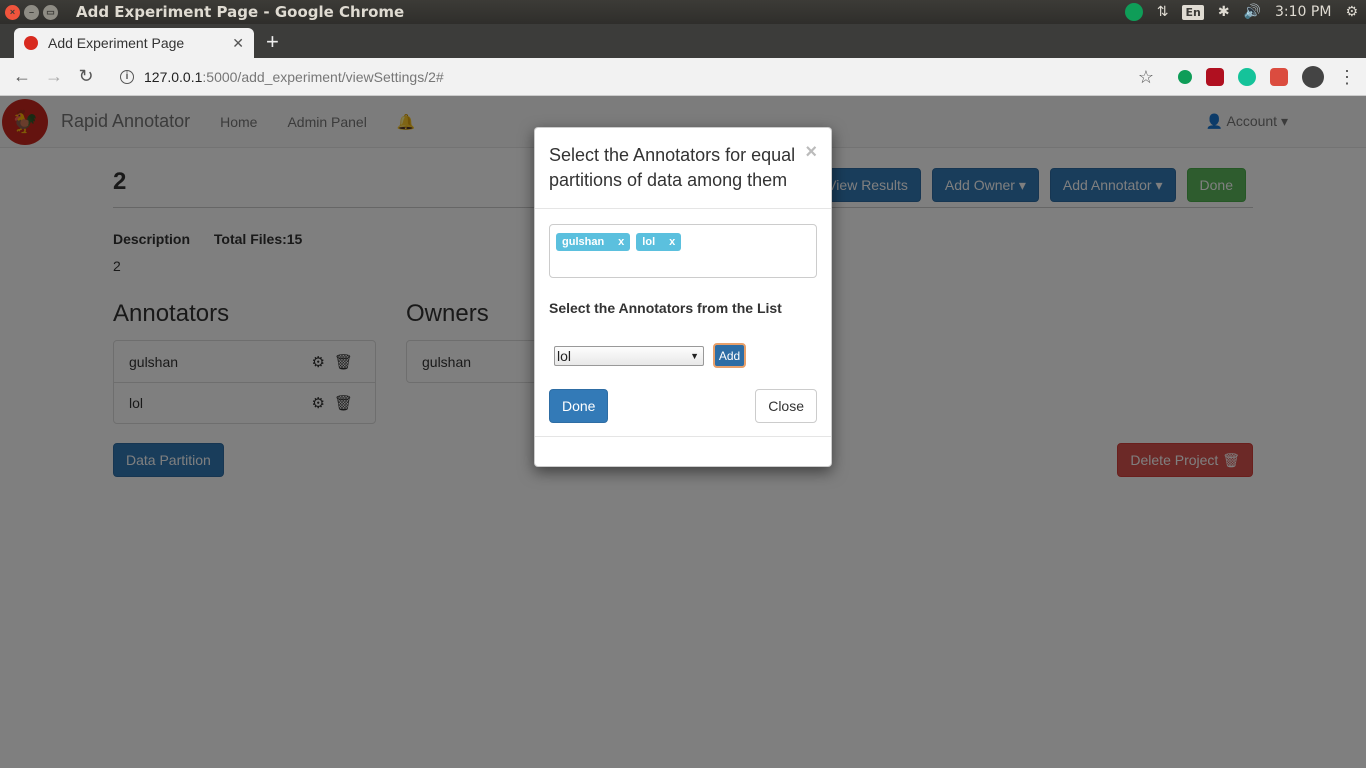 The height and width of the screenshot is (768, 1366). Describe the element at coordinates (694, 355) in the screenshot. I see `chevron-down-icon: ▼` at that location.